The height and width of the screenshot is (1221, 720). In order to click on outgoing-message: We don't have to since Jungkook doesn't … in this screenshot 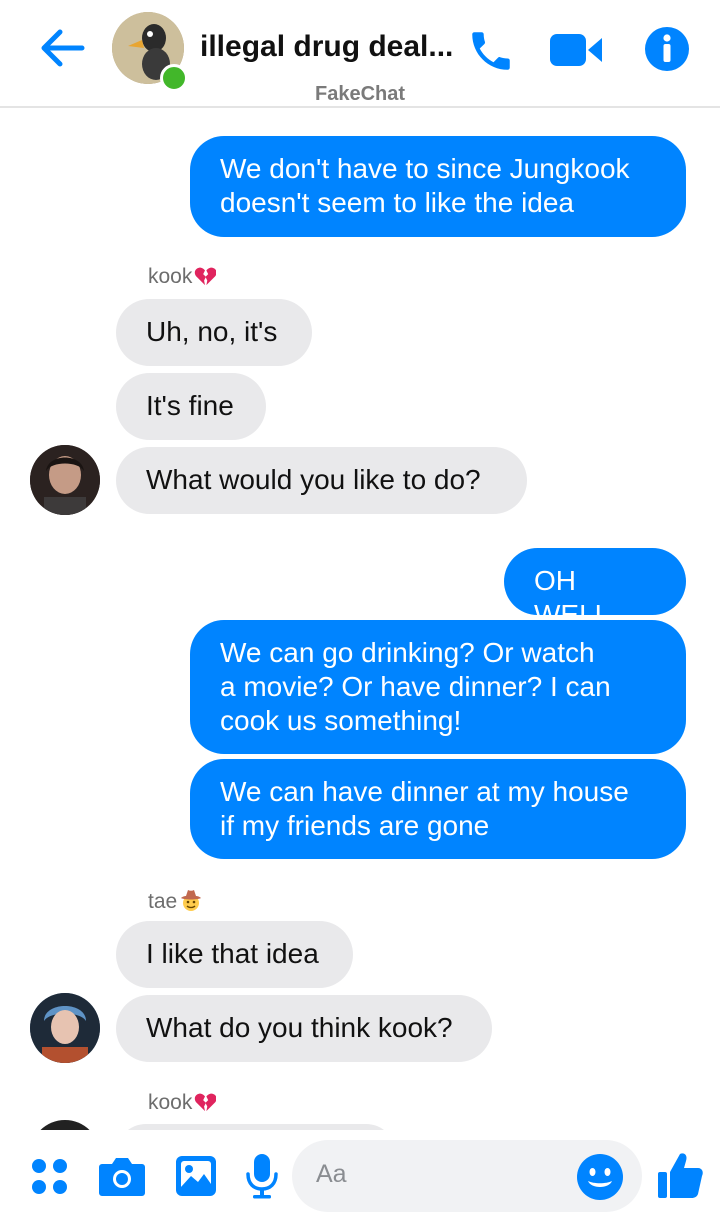, I will do `click(438, 186)`.